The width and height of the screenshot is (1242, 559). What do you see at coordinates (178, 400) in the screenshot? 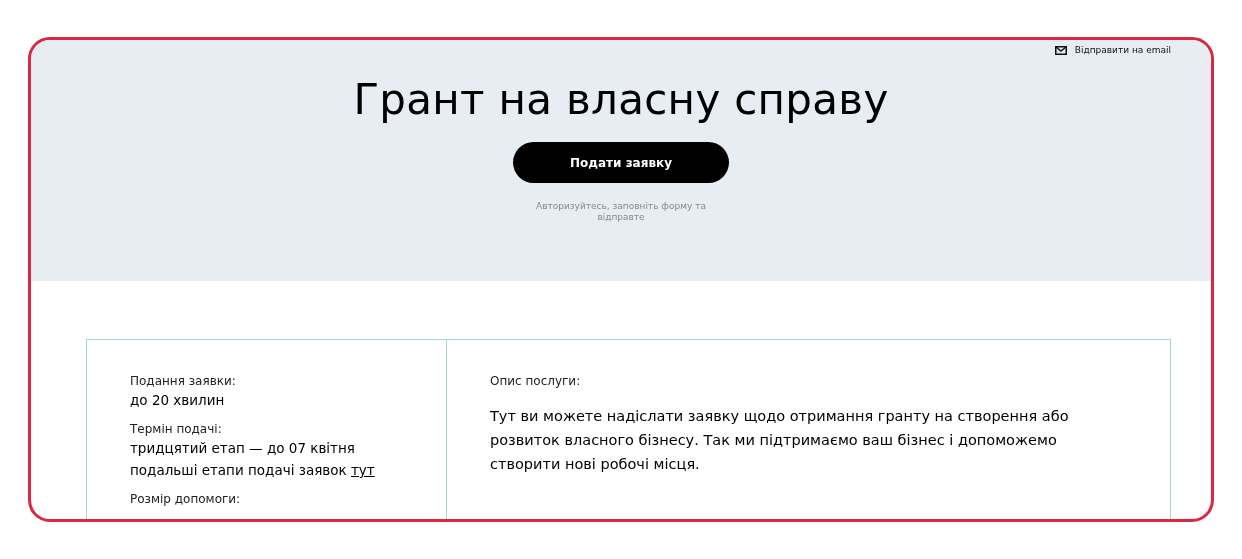
I see `detail-value: до 20 хвилин` at bounding box center [178, 400].